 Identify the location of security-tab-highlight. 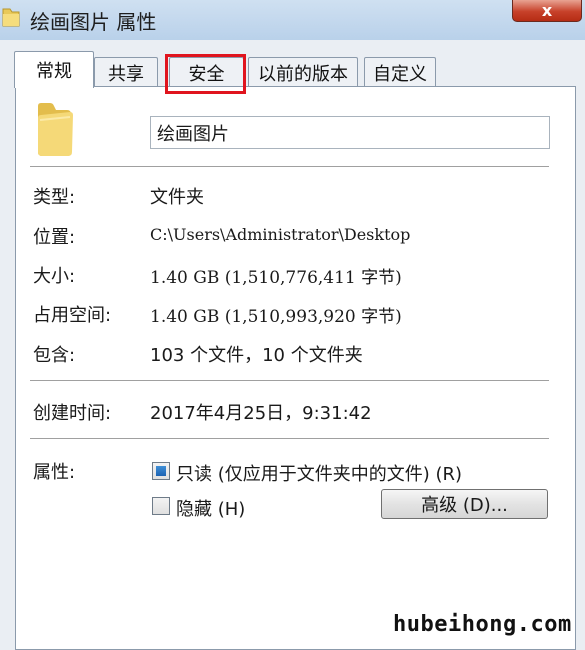
(205, 74).